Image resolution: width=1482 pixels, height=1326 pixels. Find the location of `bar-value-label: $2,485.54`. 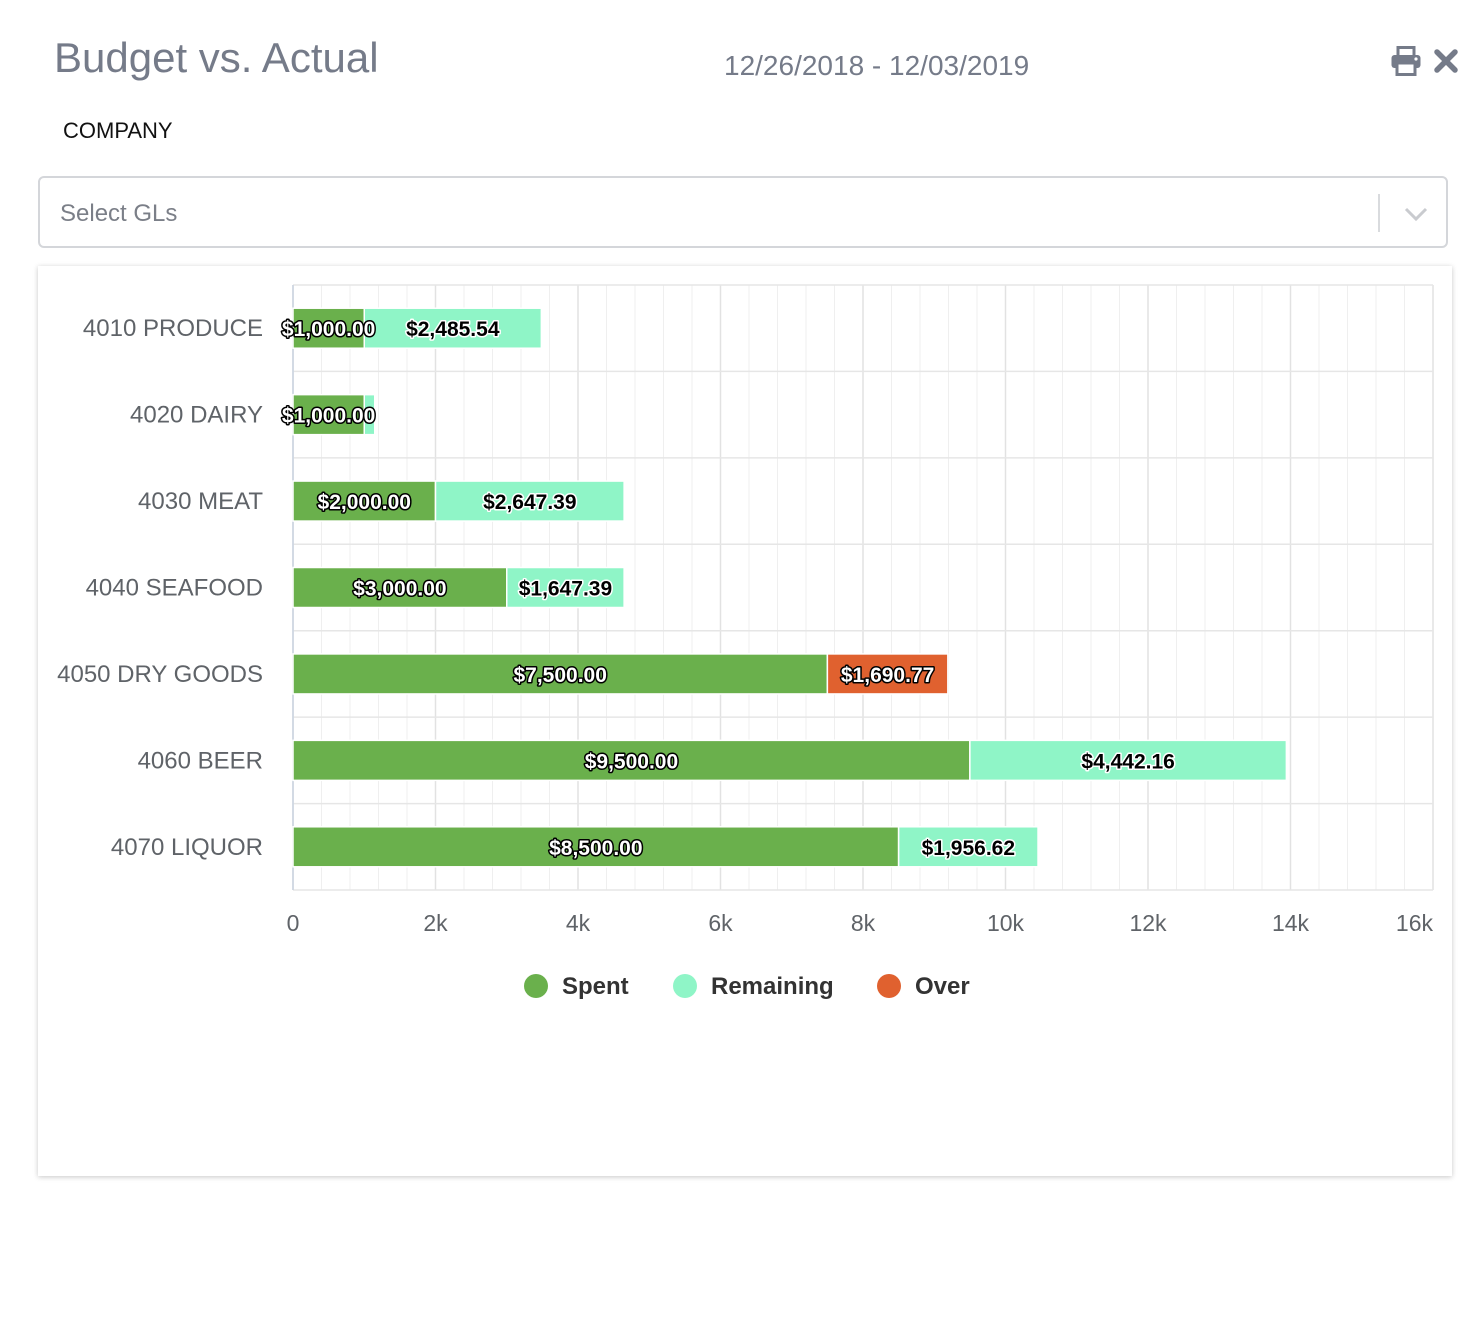

bar-value-label: $2,485.54 is located at coordinates (453, 329).